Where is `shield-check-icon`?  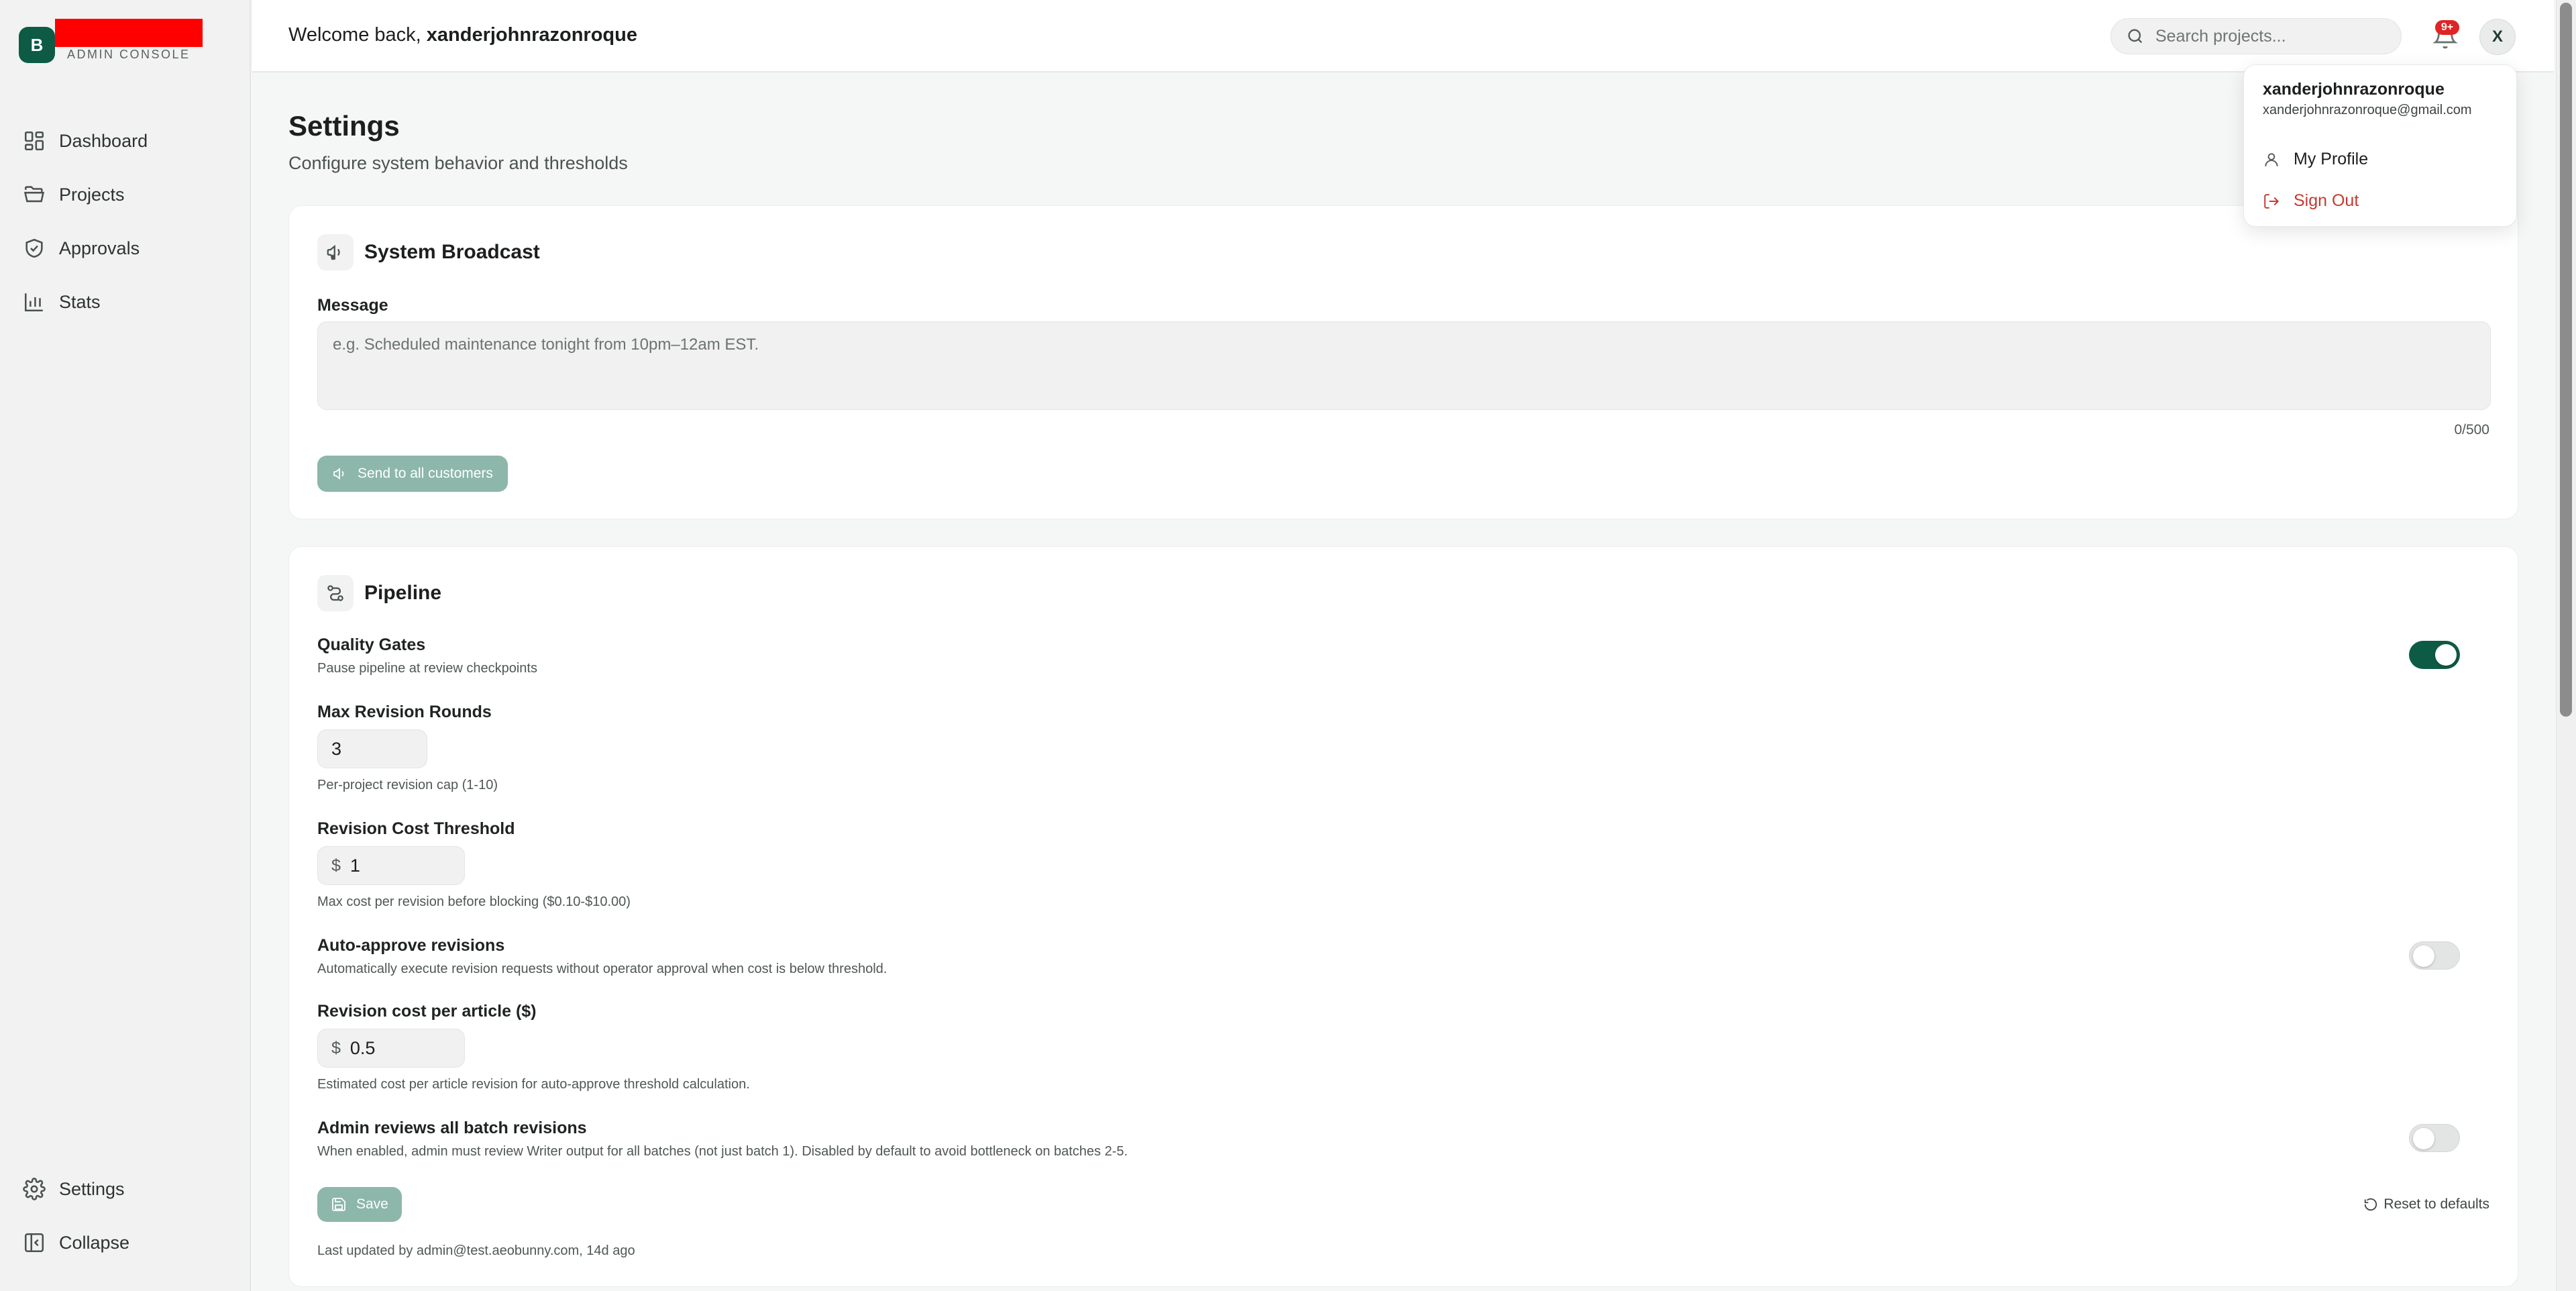 shield-check-icon is located at coordinates (34, 248).